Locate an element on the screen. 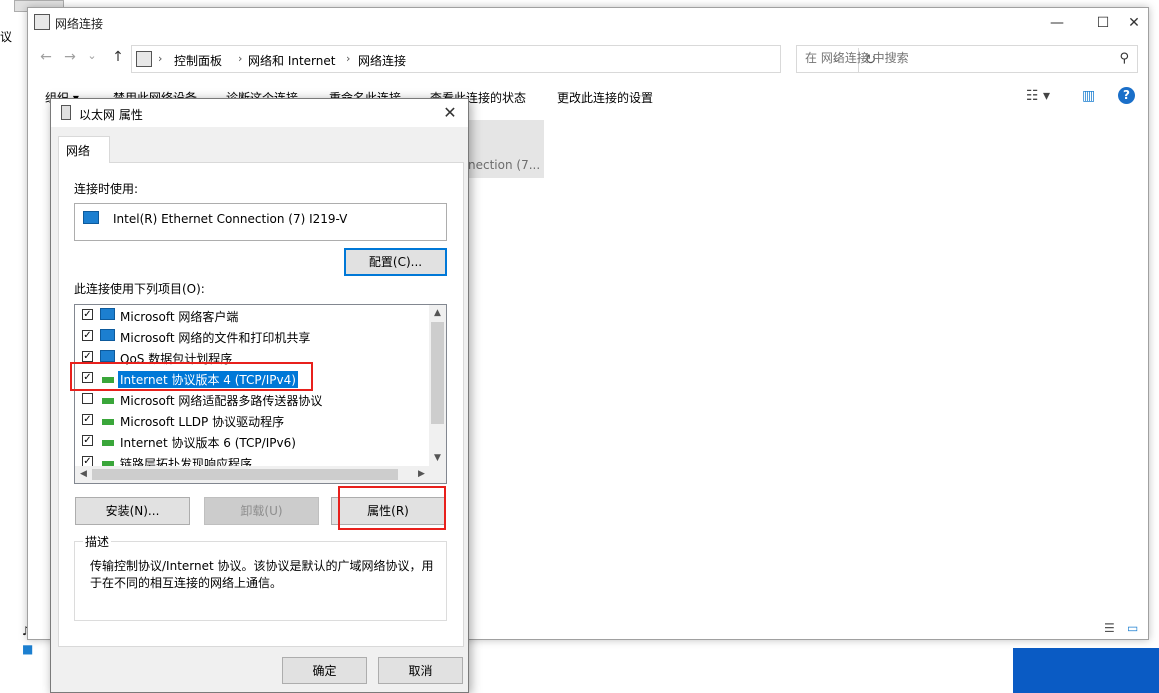 The width and height of the screenshot is (1159, 693). vertical-scrollbar: ▲ ▼ is located at coordinates (437, 386).